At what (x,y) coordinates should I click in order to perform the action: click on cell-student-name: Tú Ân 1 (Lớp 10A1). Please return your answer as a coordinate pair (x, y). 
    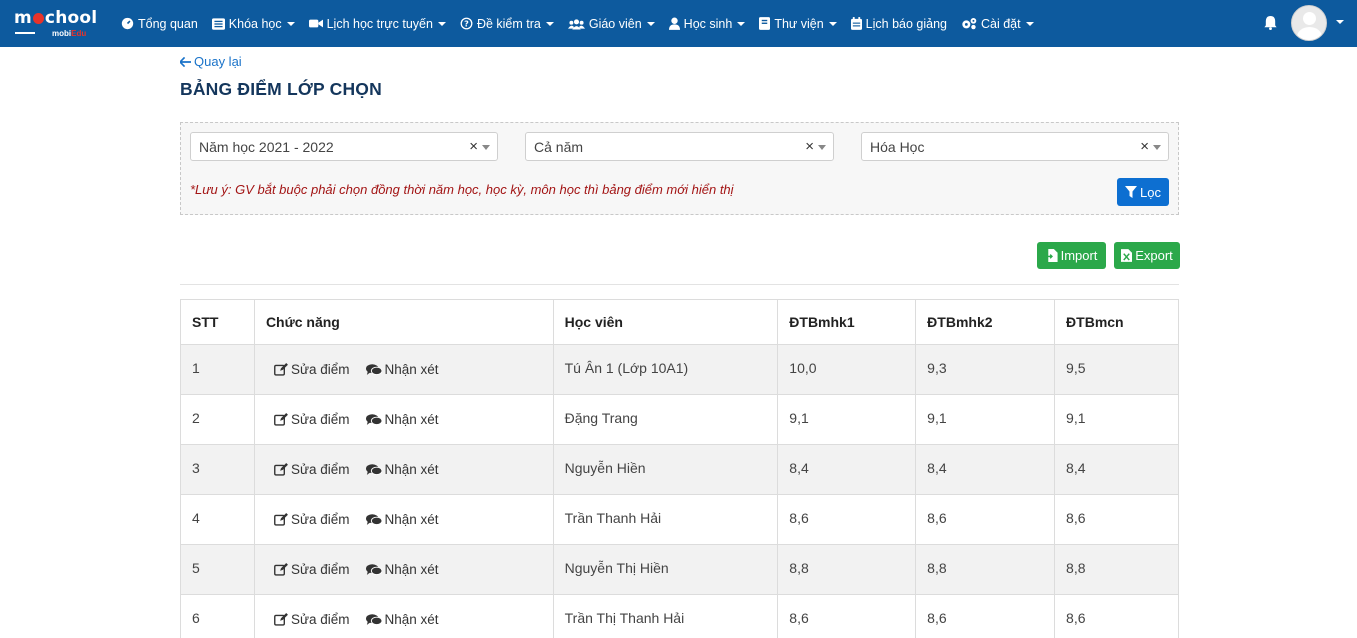
    Looking at the image, I should click on (665, 369).